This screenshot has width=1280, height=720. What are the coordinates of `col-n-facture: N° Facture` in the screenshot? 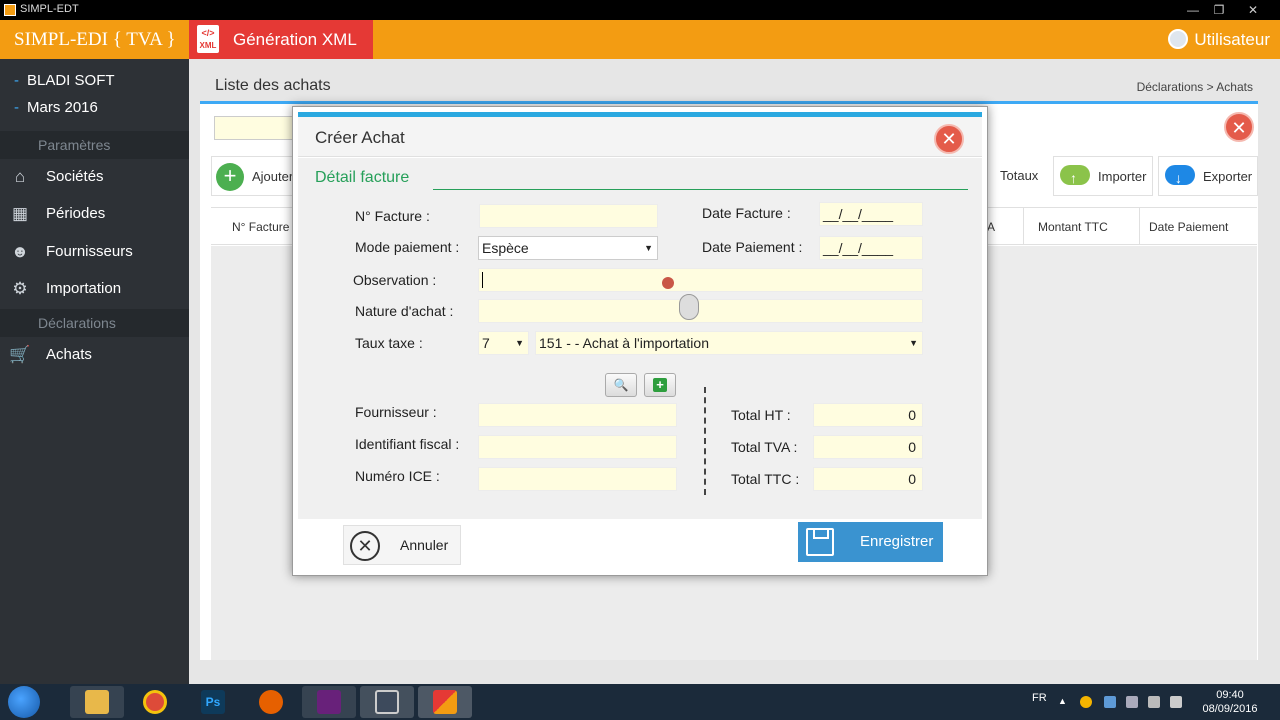 It's located at (260, 227).